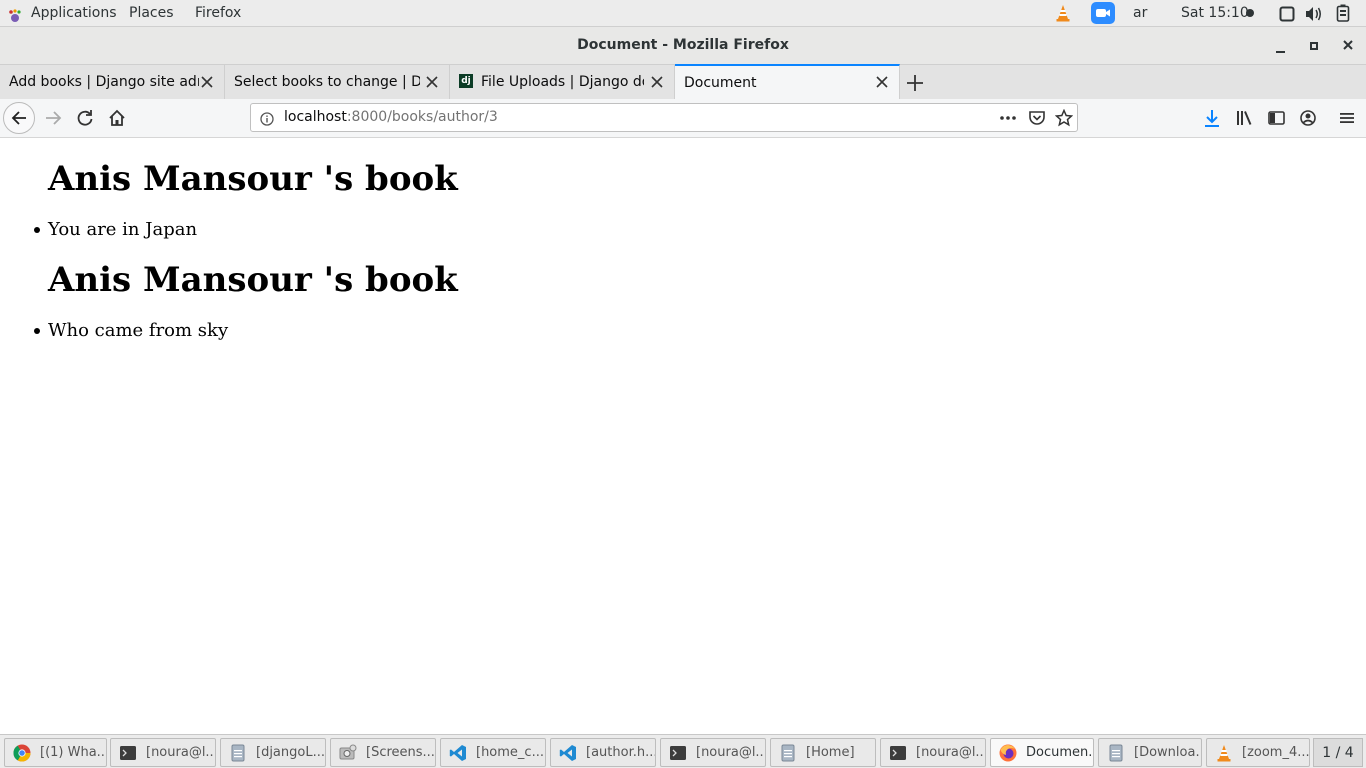 This screenshot has width=1366, height=768. I want to click on home-icon, so click(117, 123).